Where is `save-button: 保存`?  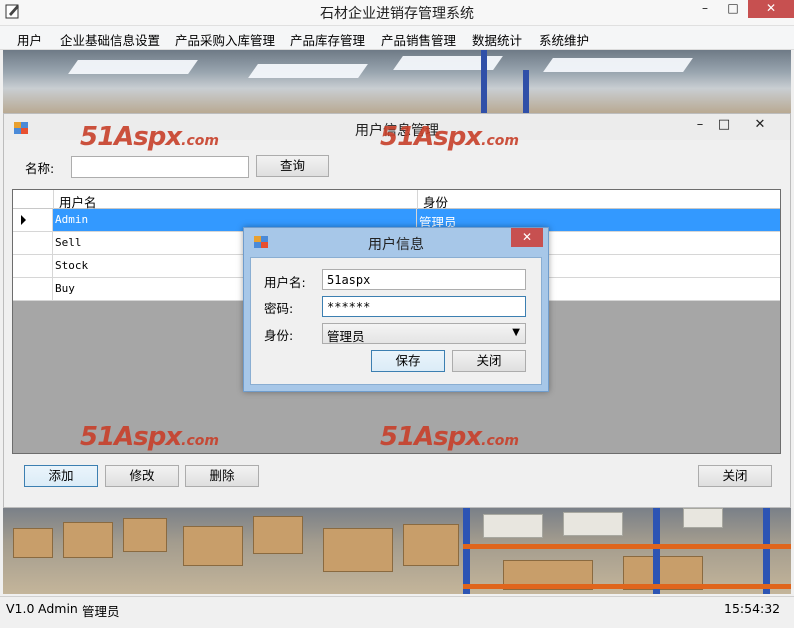
save-button: 保存 is located at coordinates (408, 361).